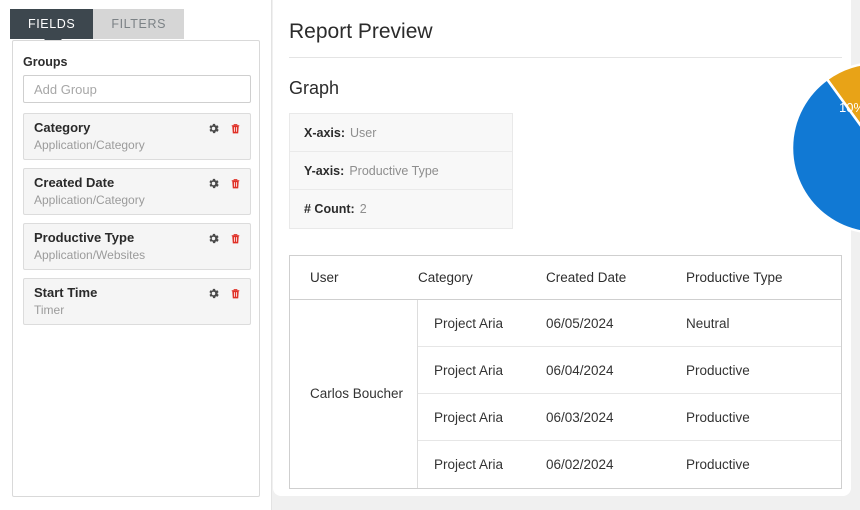 This screenshot has width=860, height=510. Describe the element at coordinates (401, 209) in the screenshot. I see `axis-row-count: # Count: 2` at that location.